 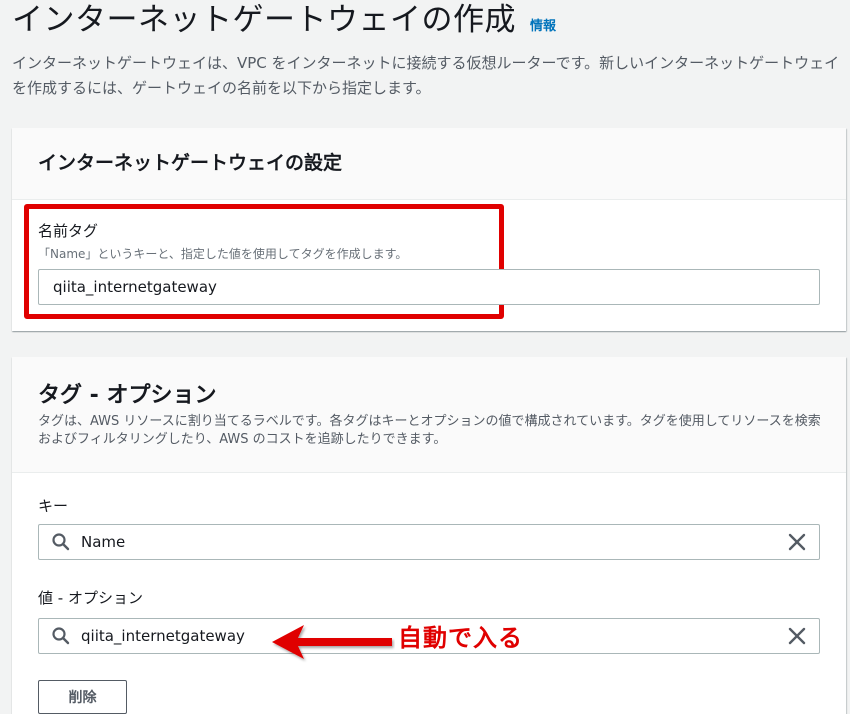 I want to click on arrow-icon, so click(x=332, y=644).